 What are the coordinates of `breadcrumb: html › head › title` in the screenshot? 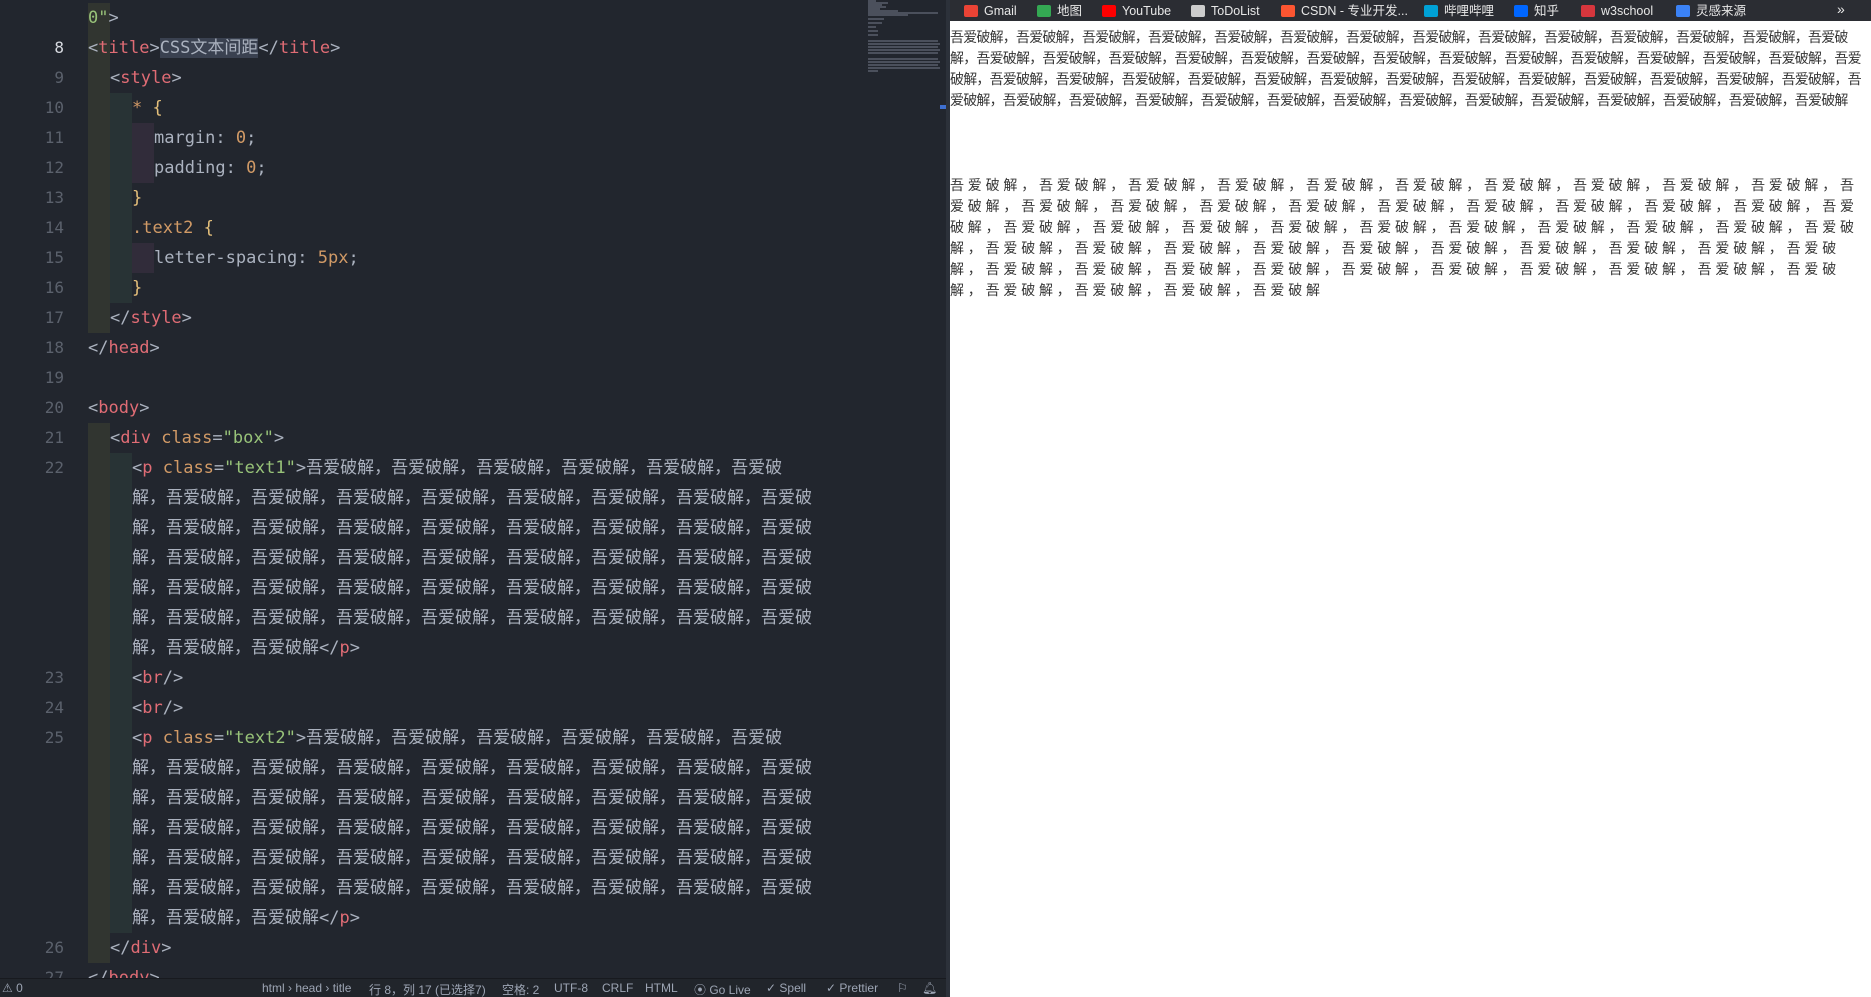 It's located at (306, 988).